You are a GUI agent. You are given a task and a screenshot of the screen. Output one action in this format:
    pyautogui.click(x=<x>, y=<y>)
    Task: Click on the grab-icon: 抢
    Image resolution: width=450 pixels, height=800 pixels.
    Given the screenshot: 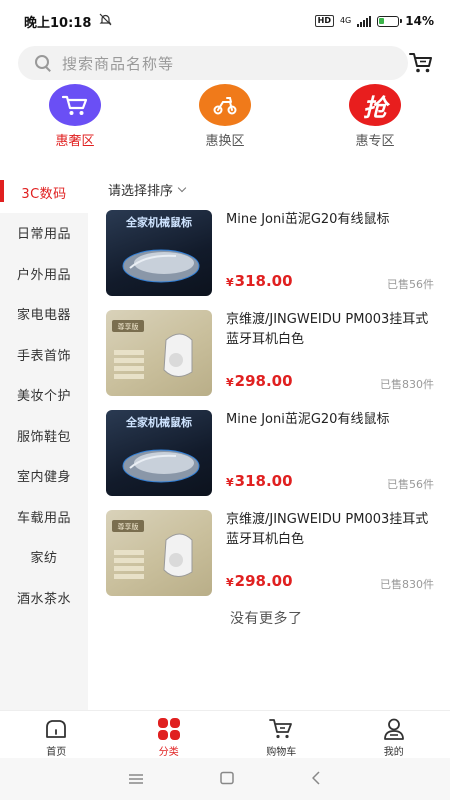 What is the action you would take?
    pyautogui.click(x=375, y=105)
    